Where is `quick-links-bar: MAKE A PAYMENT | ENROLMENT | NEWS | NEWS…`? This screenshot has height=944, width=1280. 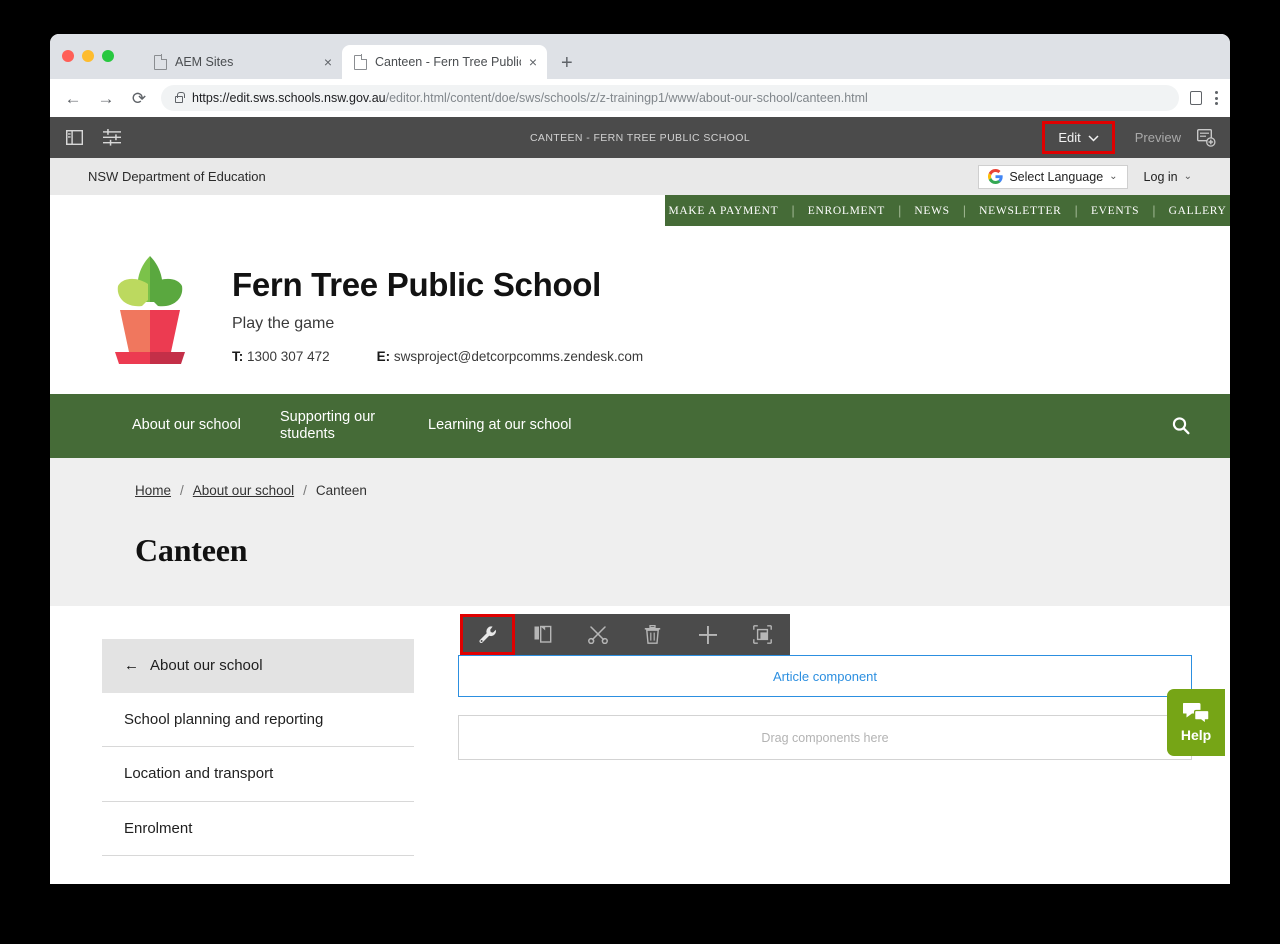
quick-links-bar: MAKE A PAYMENT | ENROLMENT | NEWS | NEWS… is located at coordinates (947, 210).